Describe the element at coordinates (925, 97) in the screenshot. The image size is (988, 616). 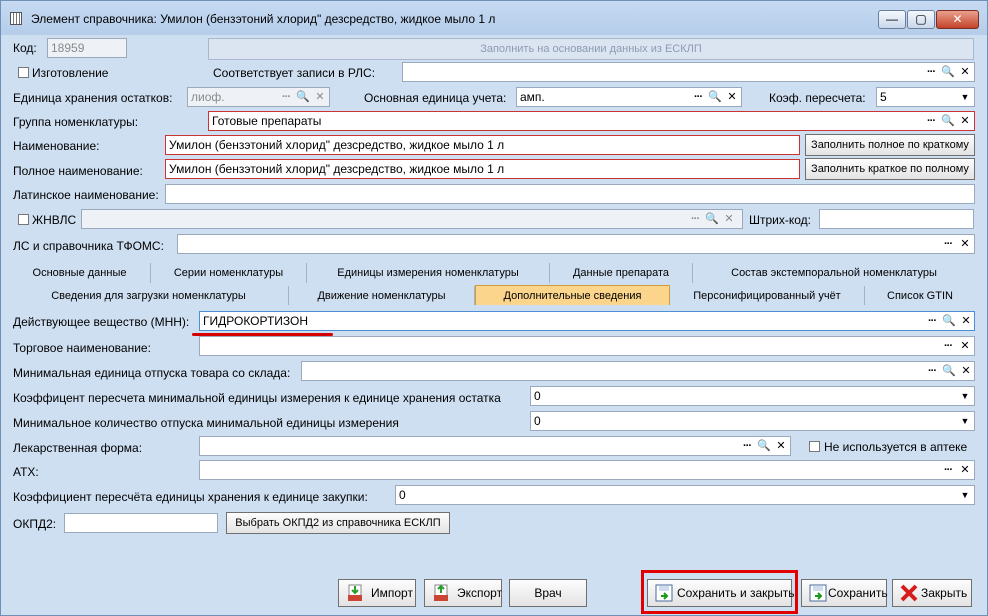
I see `coef-select: 5 ▼` at that location.